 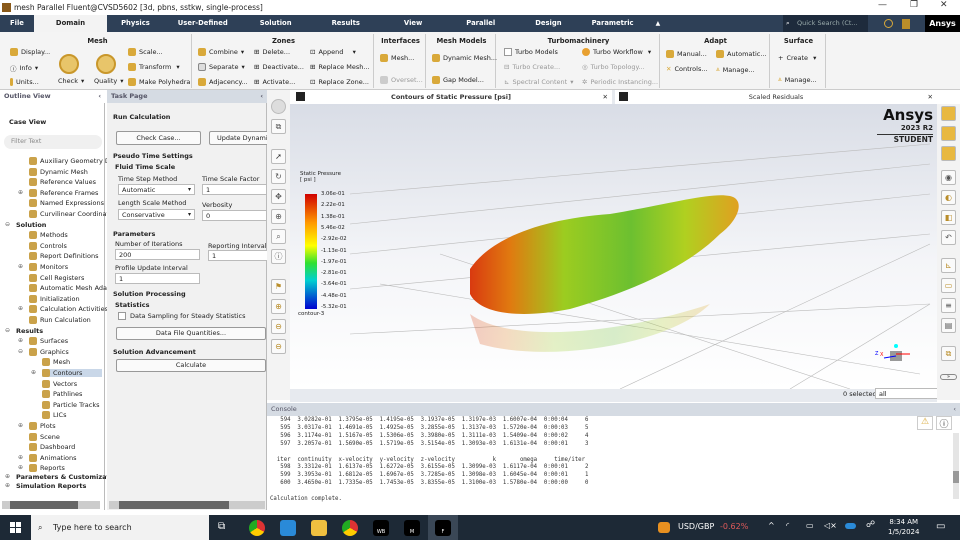 I want to click on view-iso-icon, so click(x=948, y=133).